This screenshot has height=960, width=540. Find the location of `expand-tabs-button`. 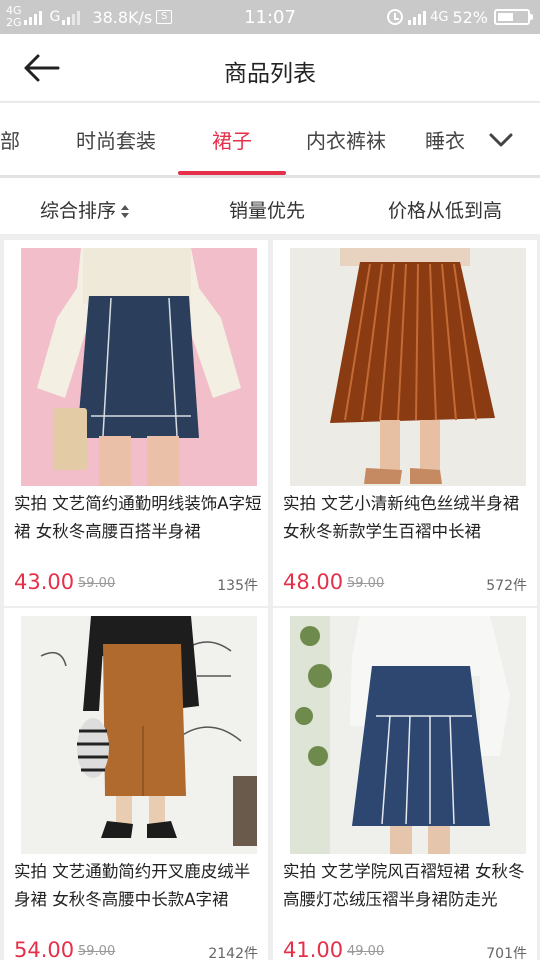

expand-tabs-button is located at coordinates (501, 140).